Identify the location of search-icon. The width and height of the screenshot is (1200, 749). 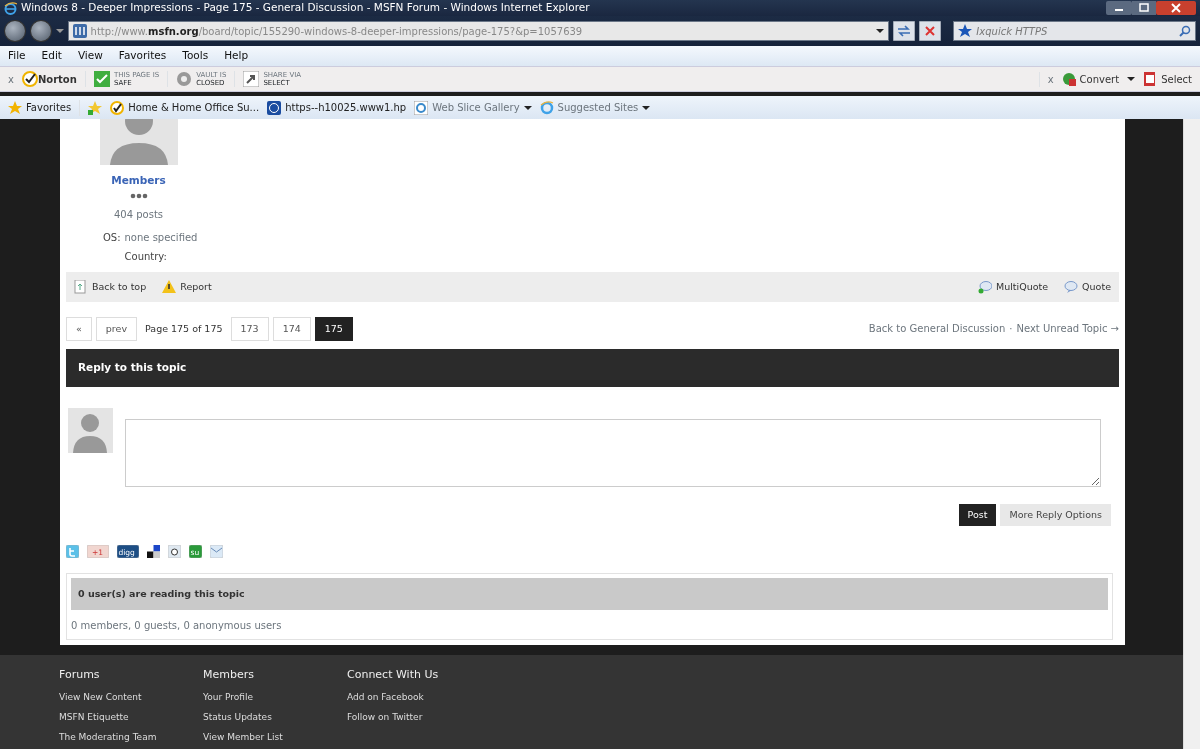
(1185, 31).